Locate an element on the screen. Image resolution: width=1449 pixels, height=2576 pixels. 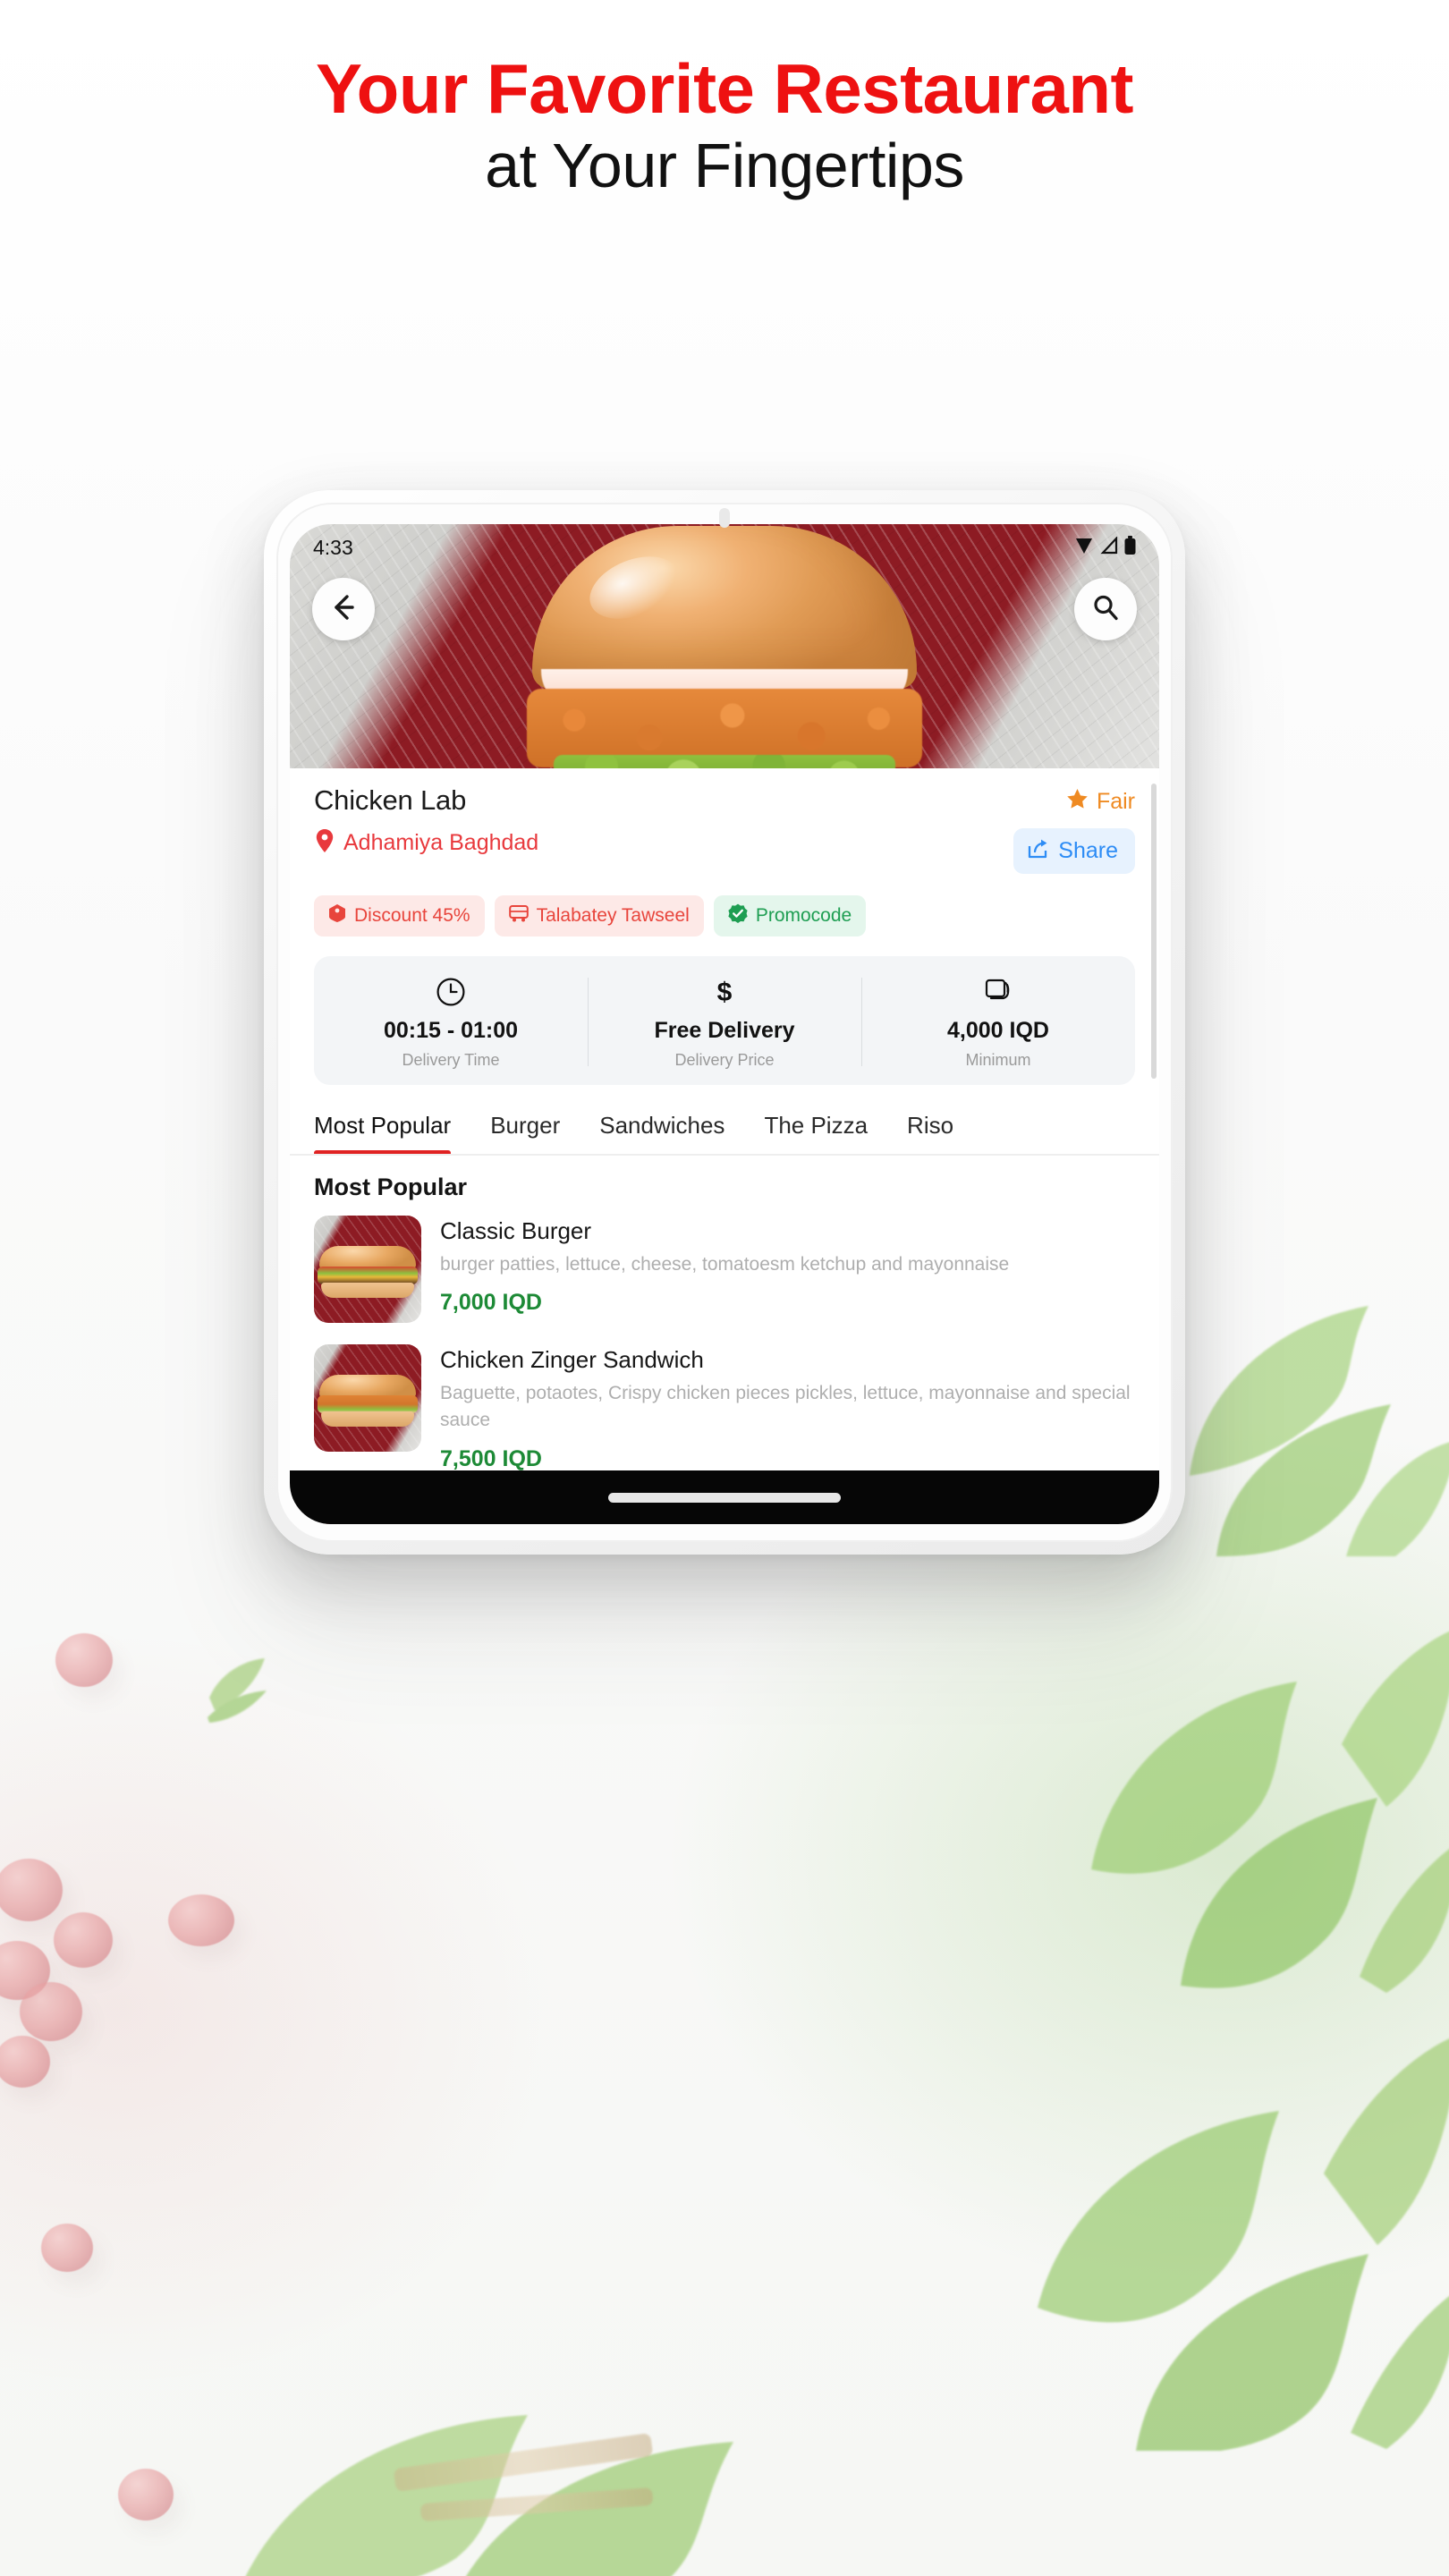
chicken-zinger-thumb is located at coordinates (368, 1401).